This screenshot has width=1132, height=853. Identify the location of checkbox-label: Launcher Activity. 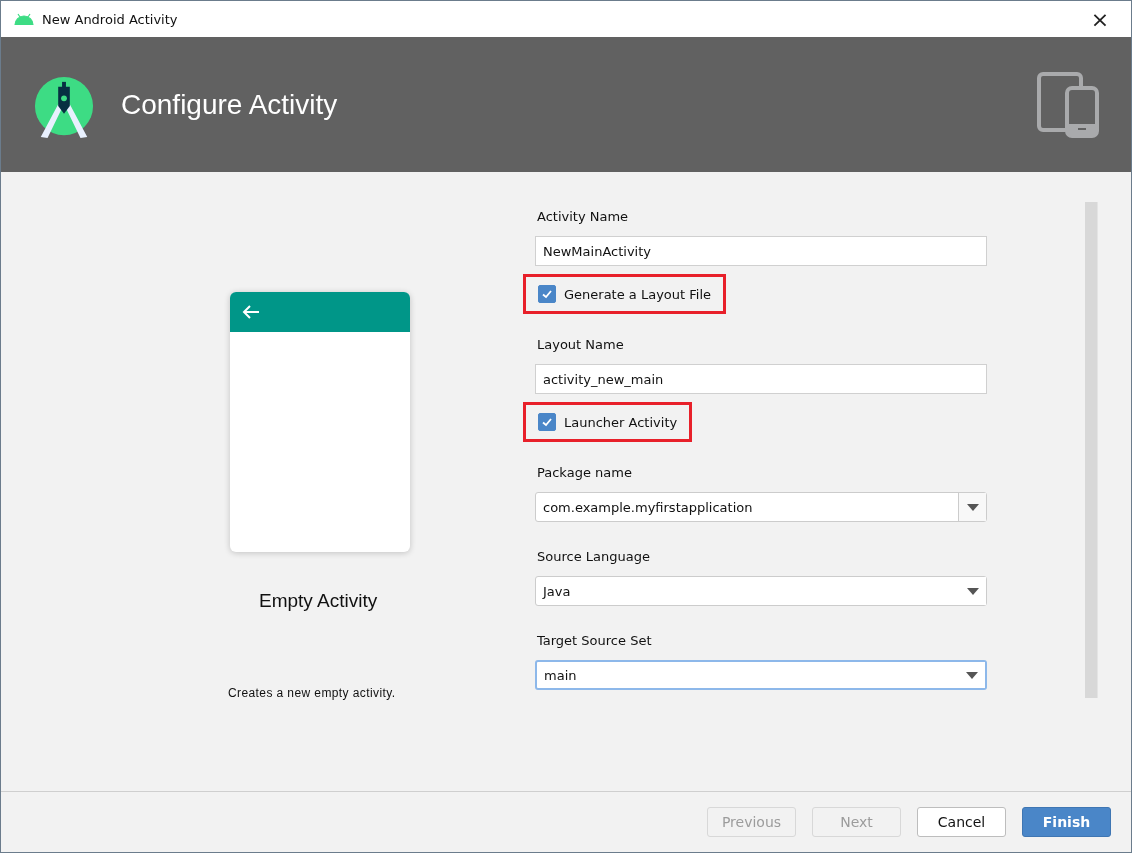
(621, 422).